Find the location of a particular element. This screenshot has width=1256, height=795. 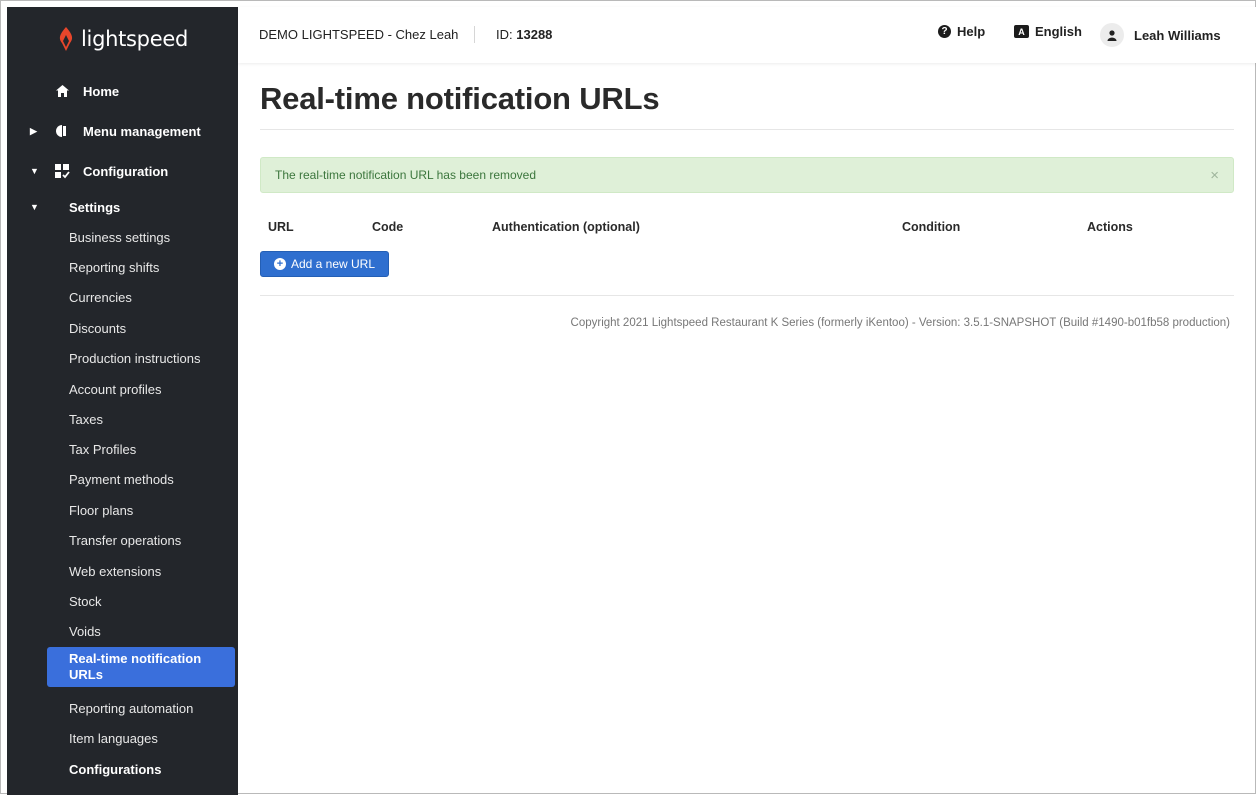

add-new-url-label: Add a new URL is located at coordinates (333, 264).